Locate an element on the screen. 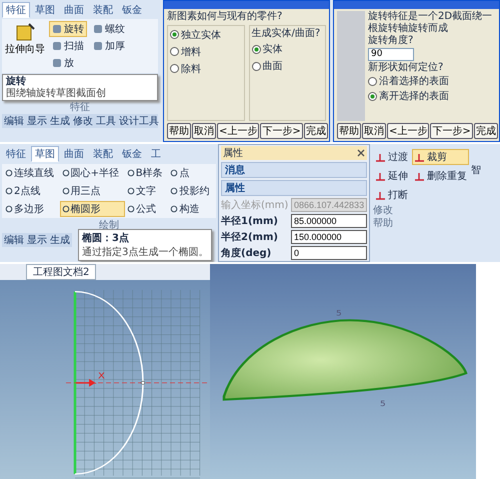  value-field: 150.000000 is located at coordinates (329, 237).